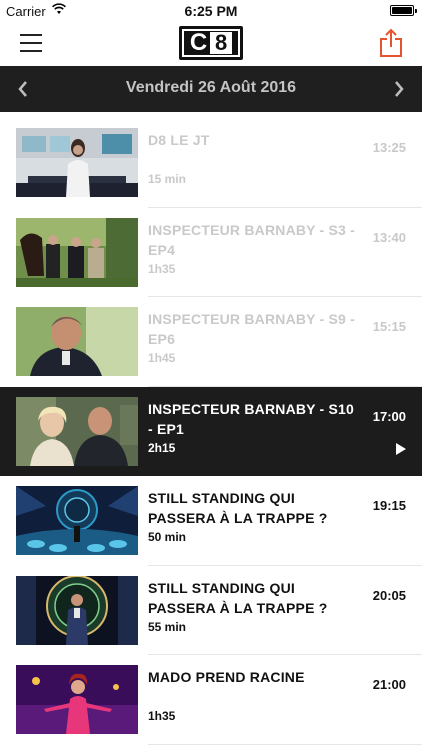  I want to click on status-bar: Carrier 6:25 PM, so click(211, 11).